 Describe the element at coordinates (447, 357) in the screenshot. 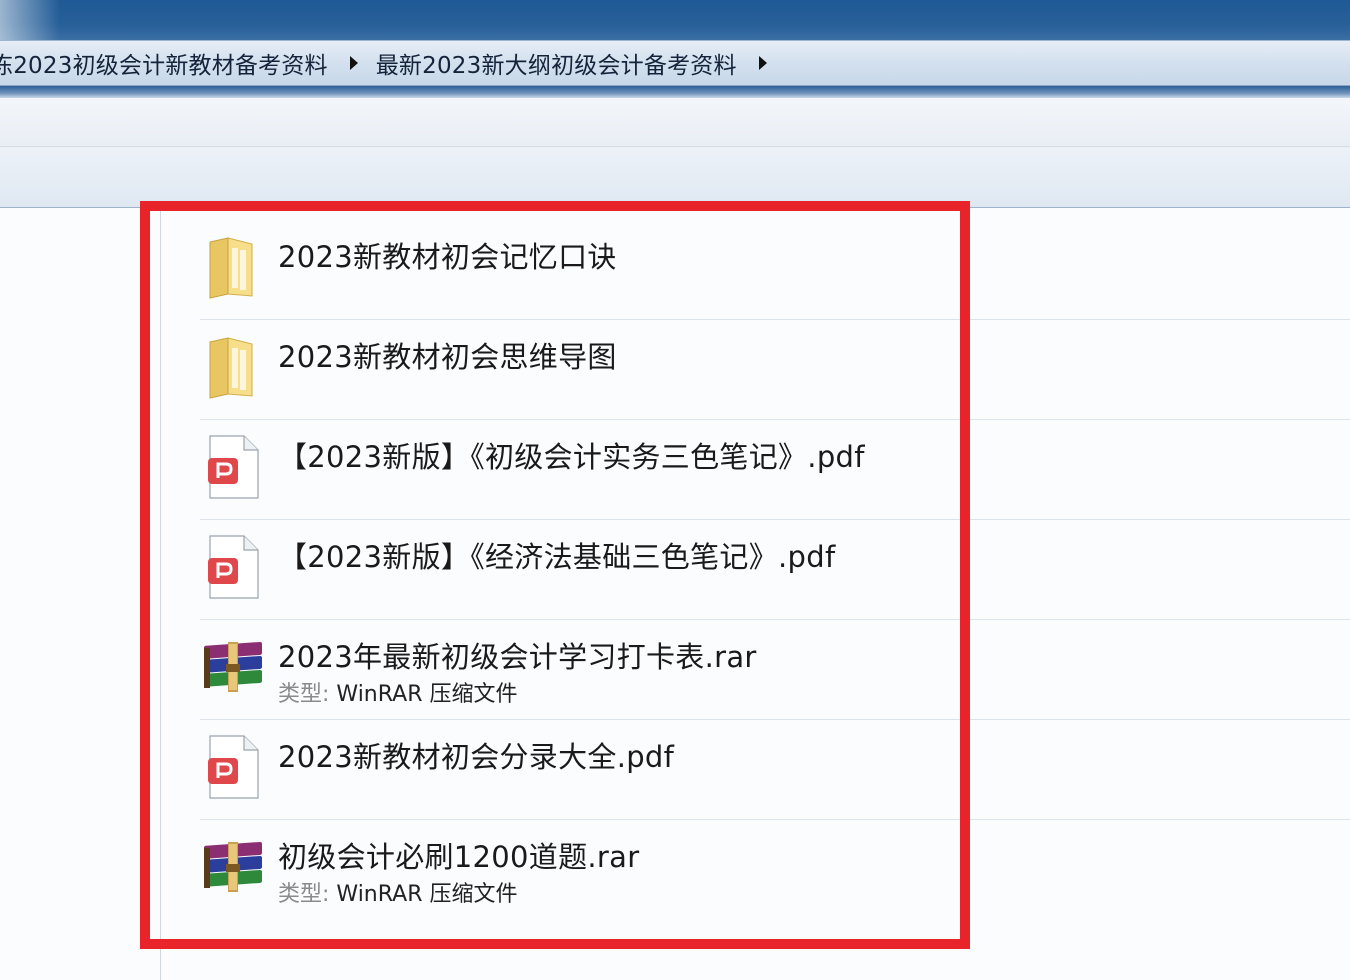

I see `file-name: 2023新教材初会思维导图` at that location.